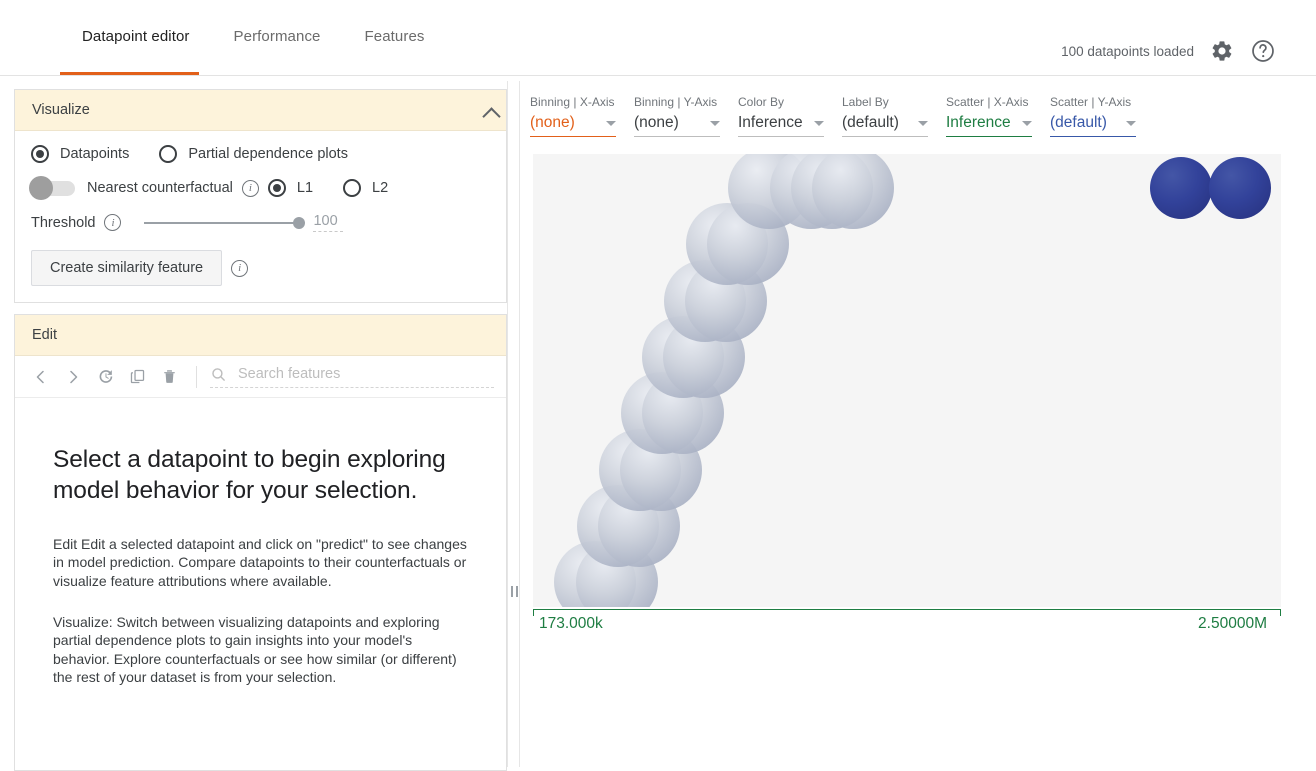 The height and width of the screenshot is (771, 1316). I want to click on control-scatter-y-axis: Scatter | Y-Axis (default), so click(1093, 116).